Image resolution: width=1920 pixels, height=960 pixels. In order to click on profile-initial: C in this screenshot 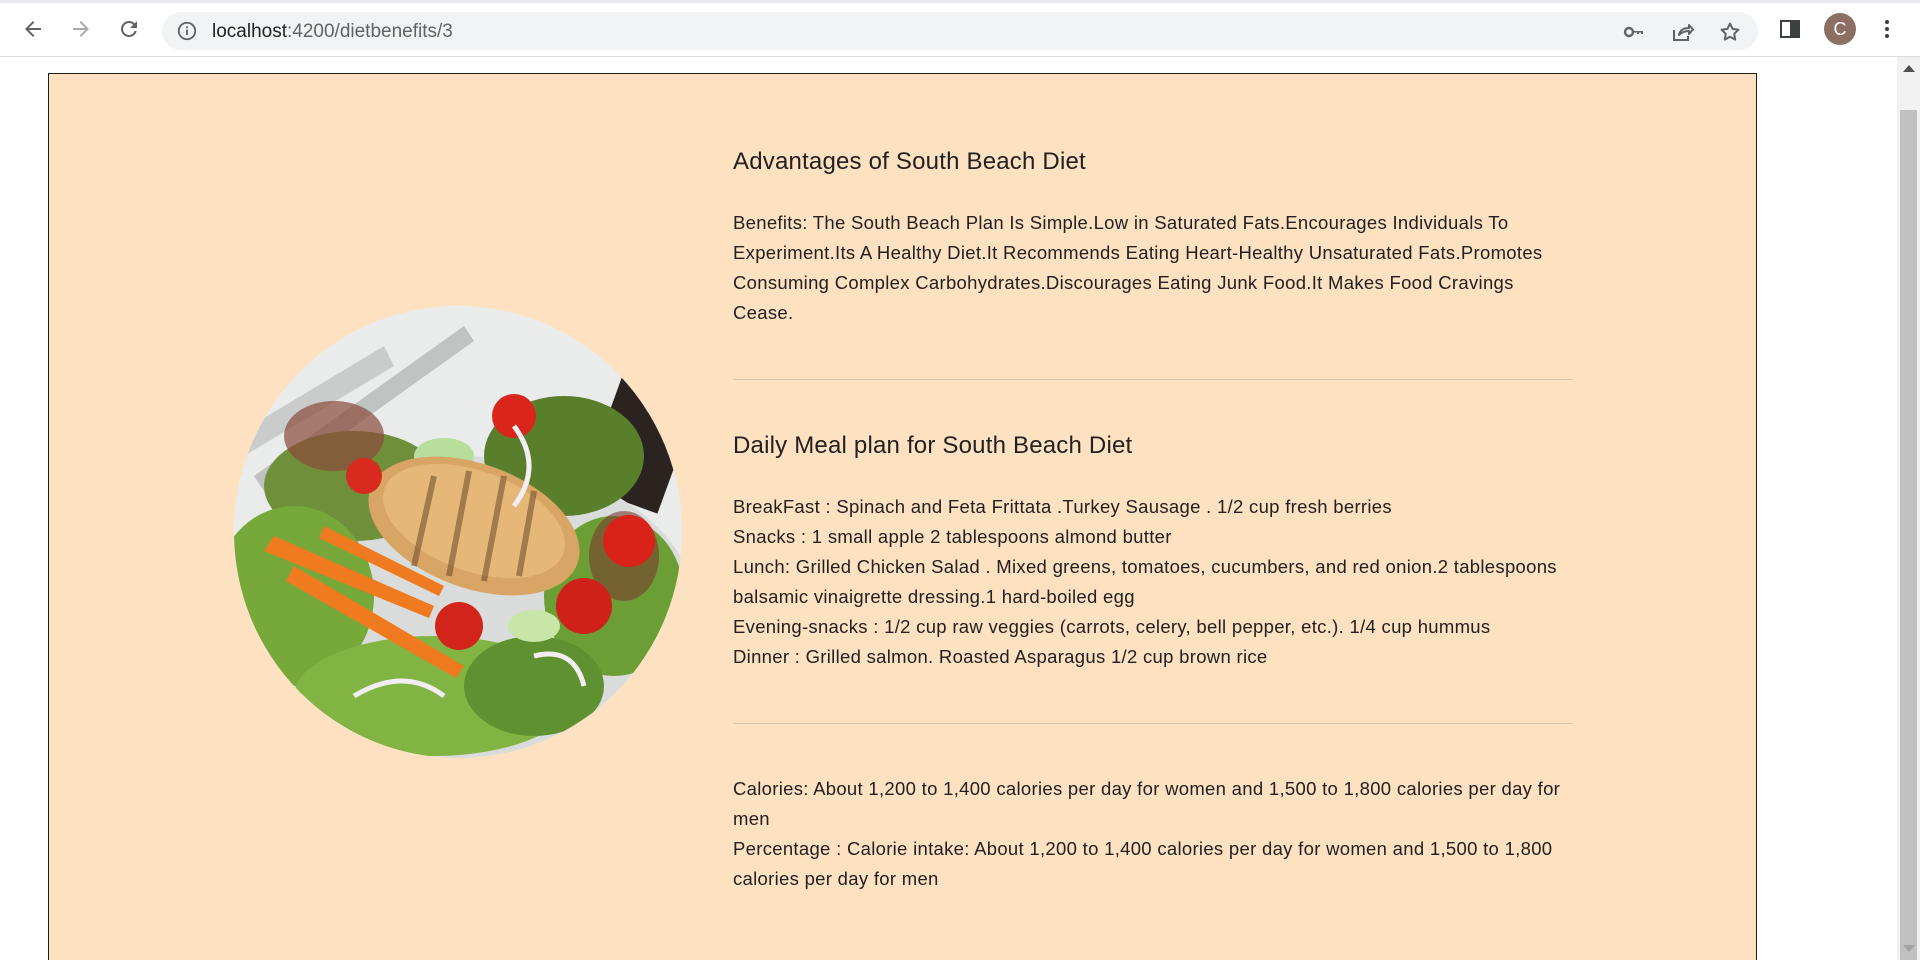, I will do `click(1840, 28)`.